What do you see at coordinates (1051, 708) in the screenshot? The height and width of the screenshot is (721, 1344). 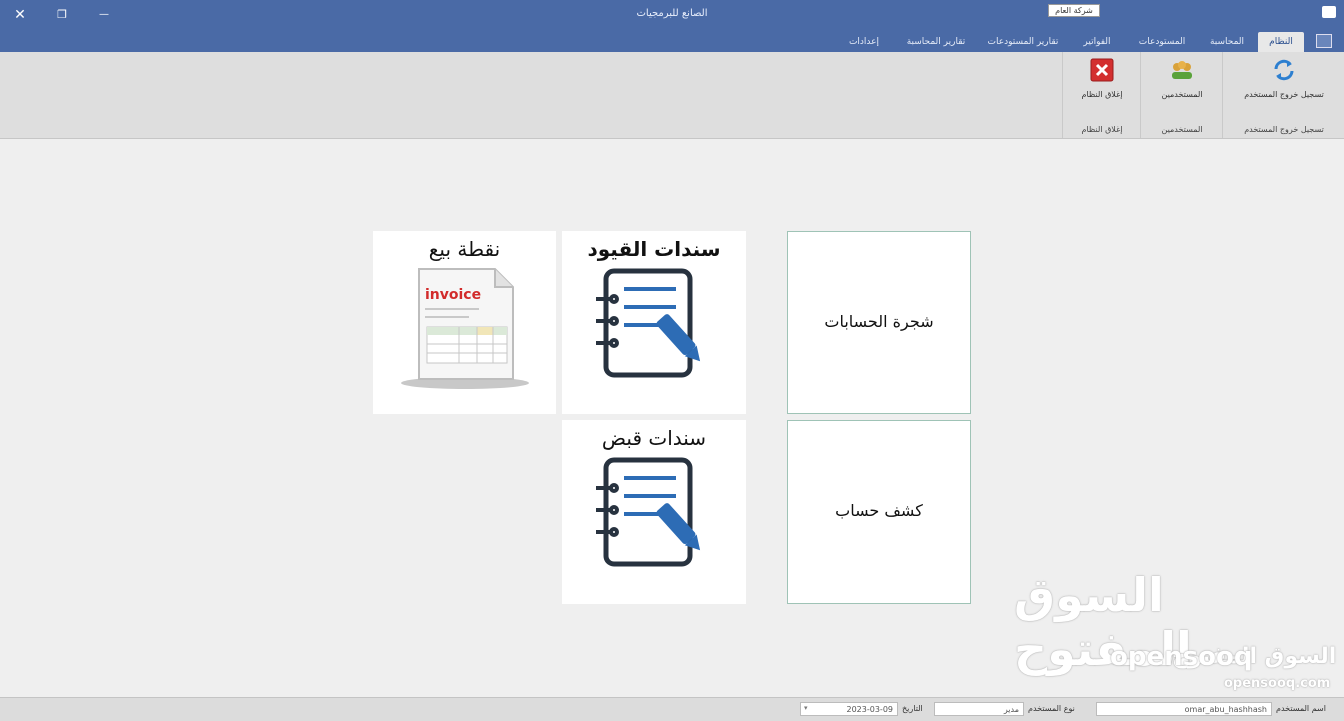 I see `usertype-label: نوع المستخدم` at bounding box center [1051, 708].